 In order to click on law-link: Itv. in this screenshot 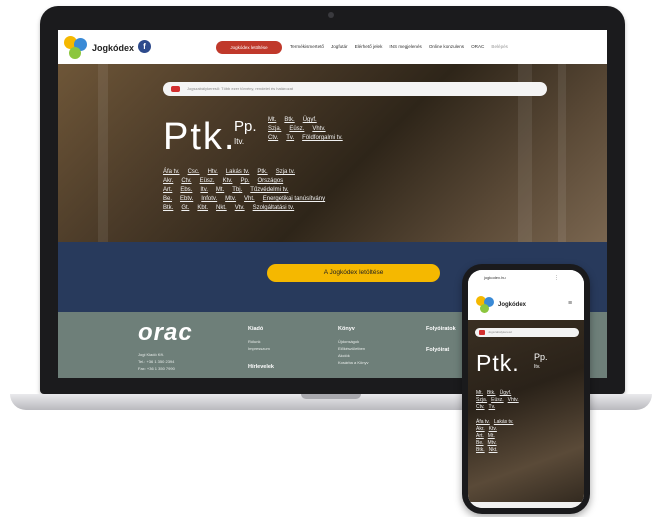, I will do `click(204, 190)`.